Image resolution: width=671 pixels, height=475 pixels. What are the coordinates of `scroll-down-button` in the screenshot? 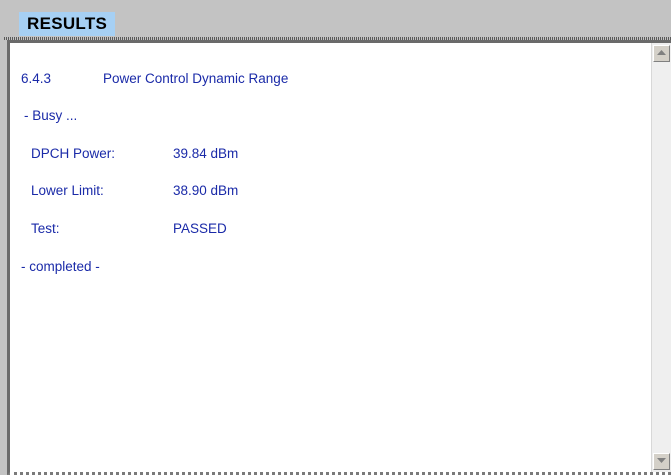 It's located at (661, 461).